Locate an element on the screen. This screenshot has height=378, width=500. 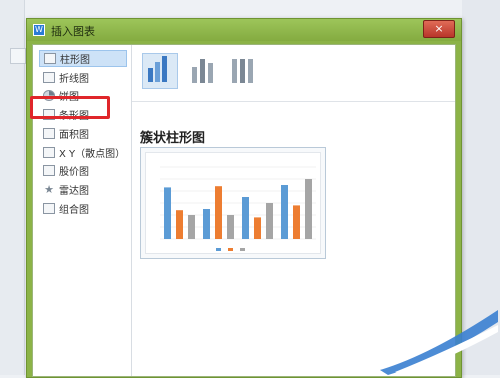
combo-chart-icon is located at coordinates (49, 208).